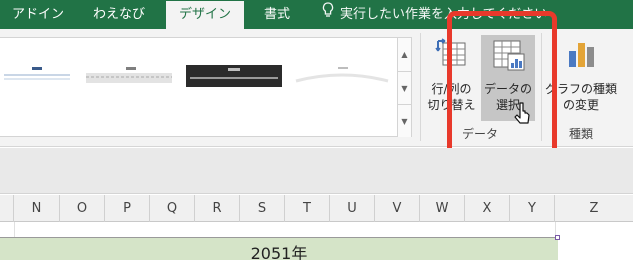  Describe the element at coordinates (397, 208) in the screenshot. I see `column-header-v: V` at that location.